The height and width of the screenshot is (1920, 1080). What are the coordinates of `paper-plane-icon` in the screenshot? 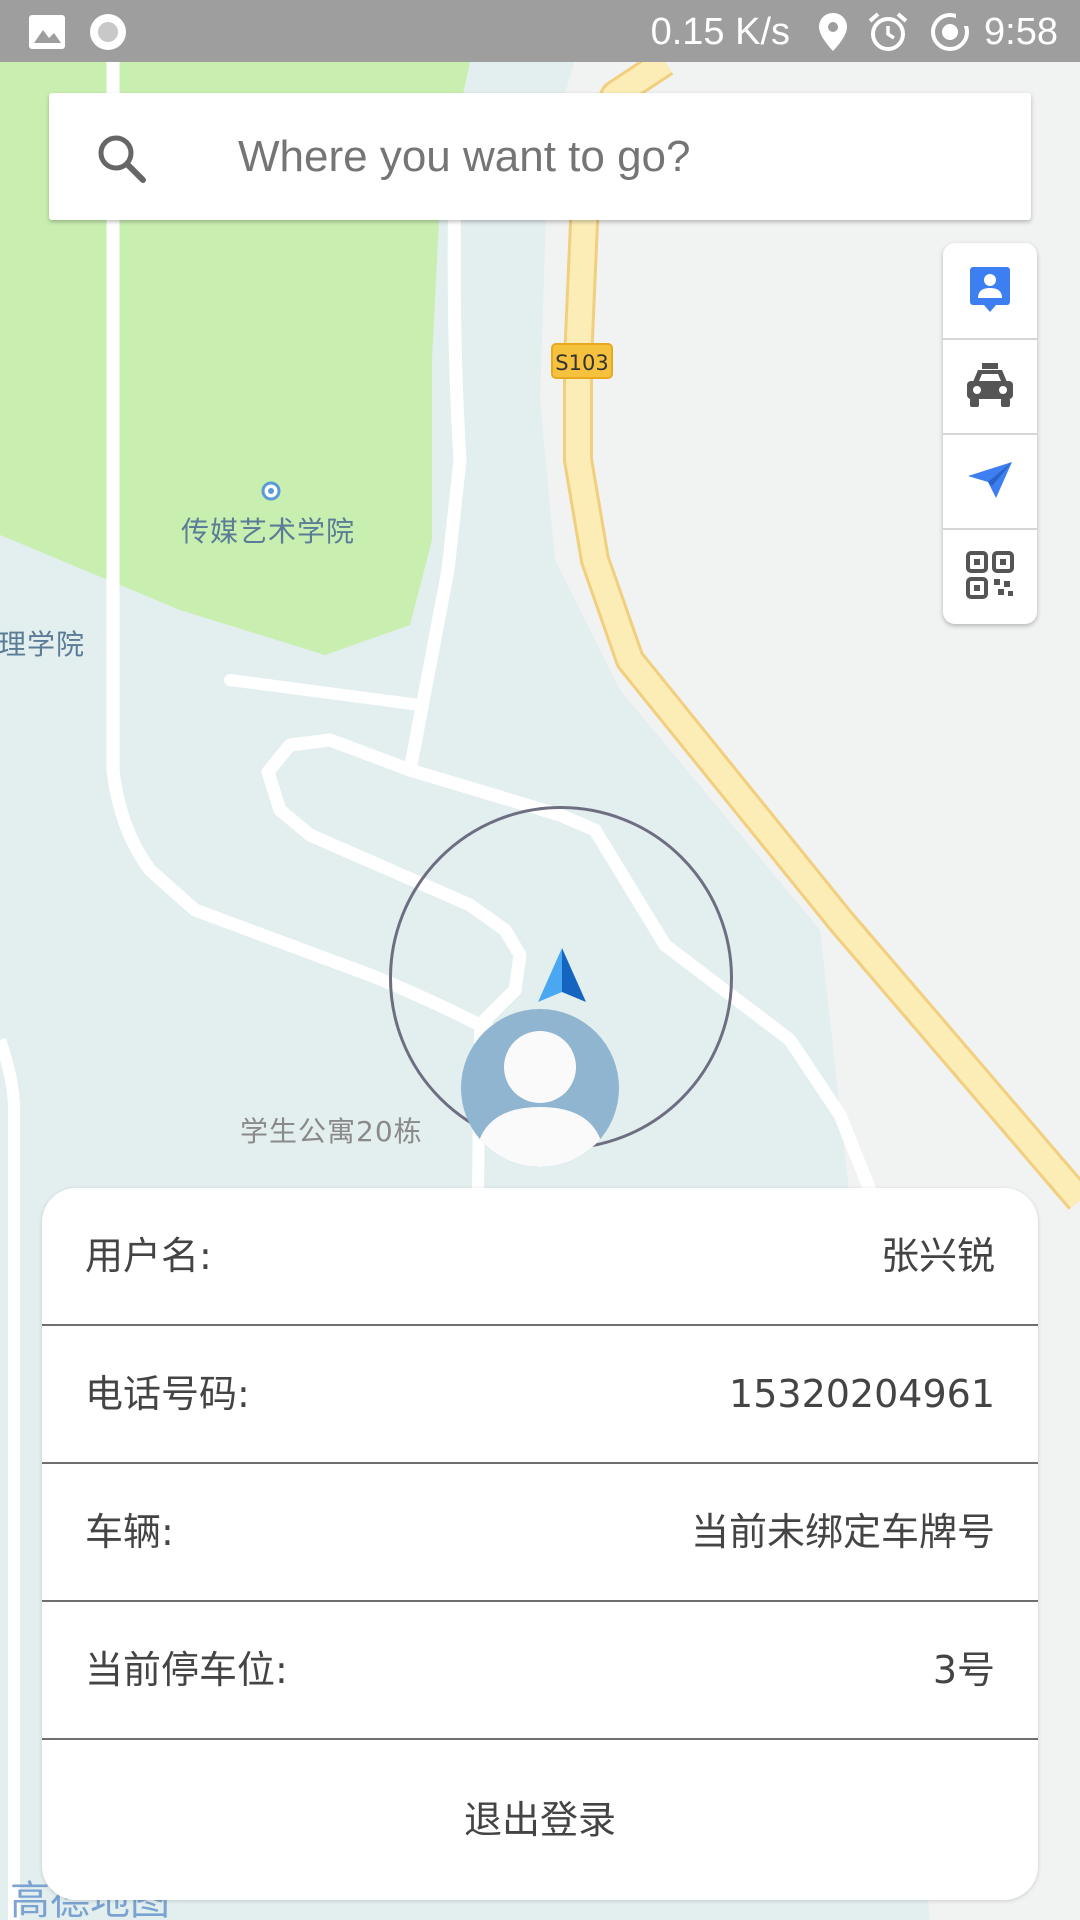 It's located at (990, 482).